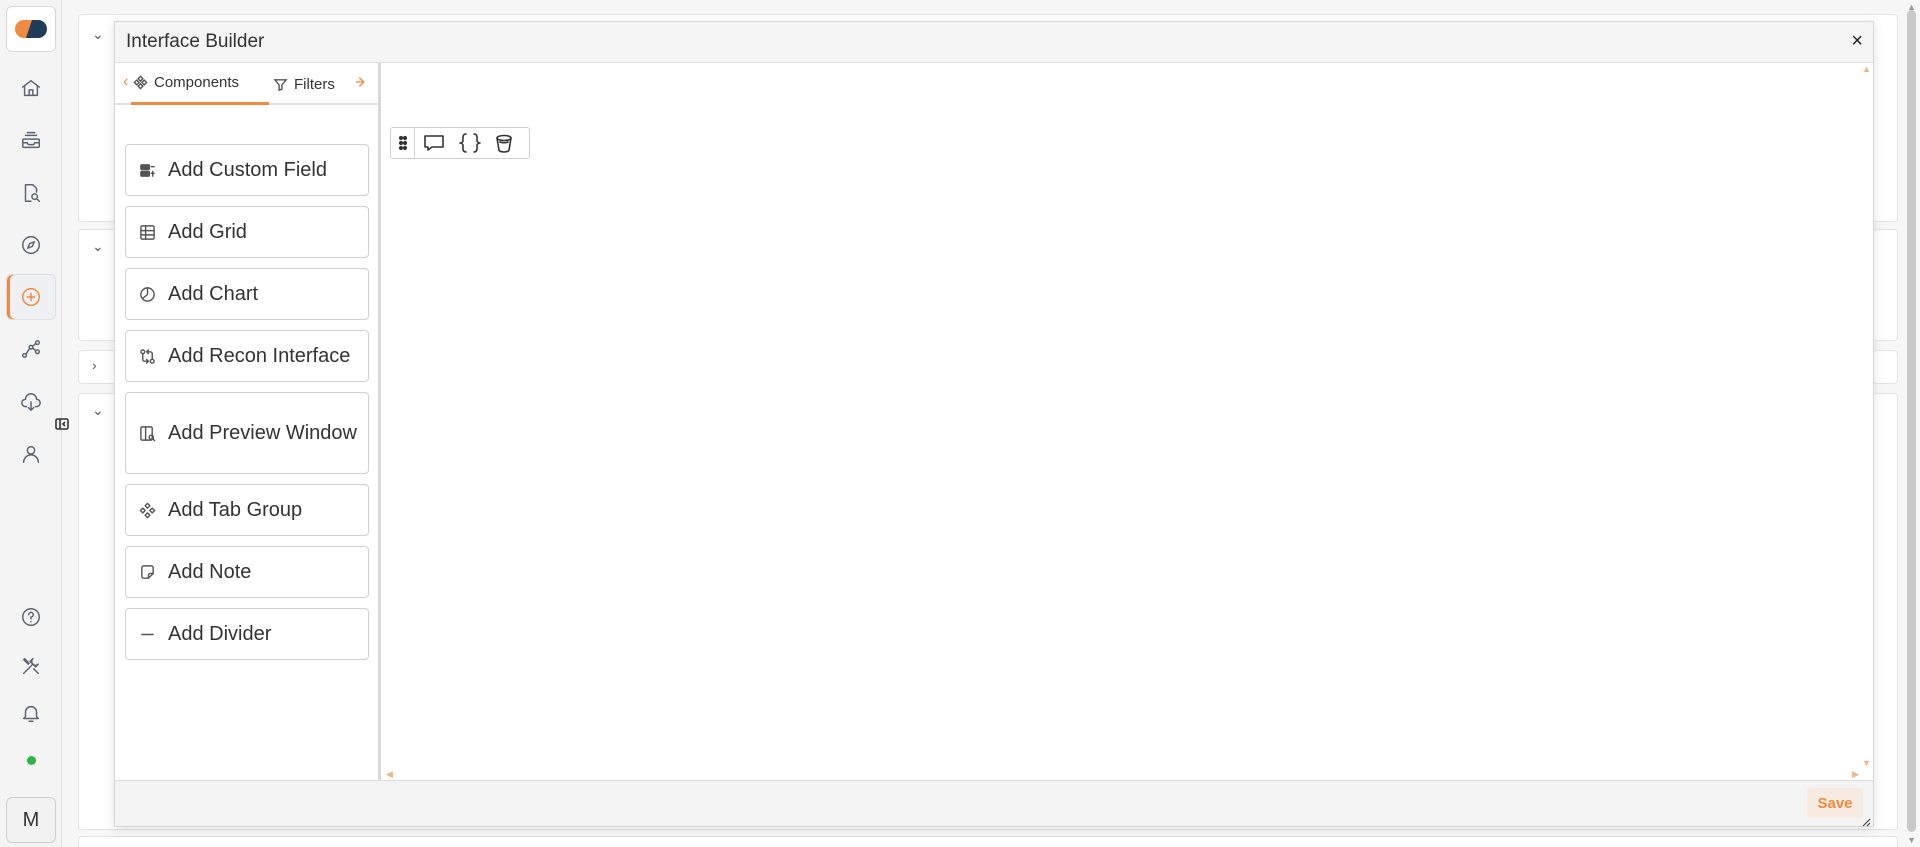 This screenshot has width=1920, height=847. What do you see at coordinates (147, 356) in the screenshot?
I see `recon-icon` at bounding box center [147, 356].